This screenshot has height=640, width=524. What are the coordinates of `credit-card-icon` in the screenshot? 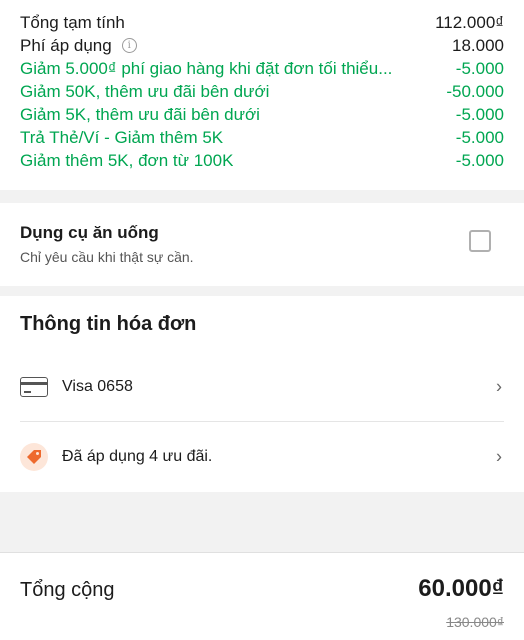 It's located at (34, 386).